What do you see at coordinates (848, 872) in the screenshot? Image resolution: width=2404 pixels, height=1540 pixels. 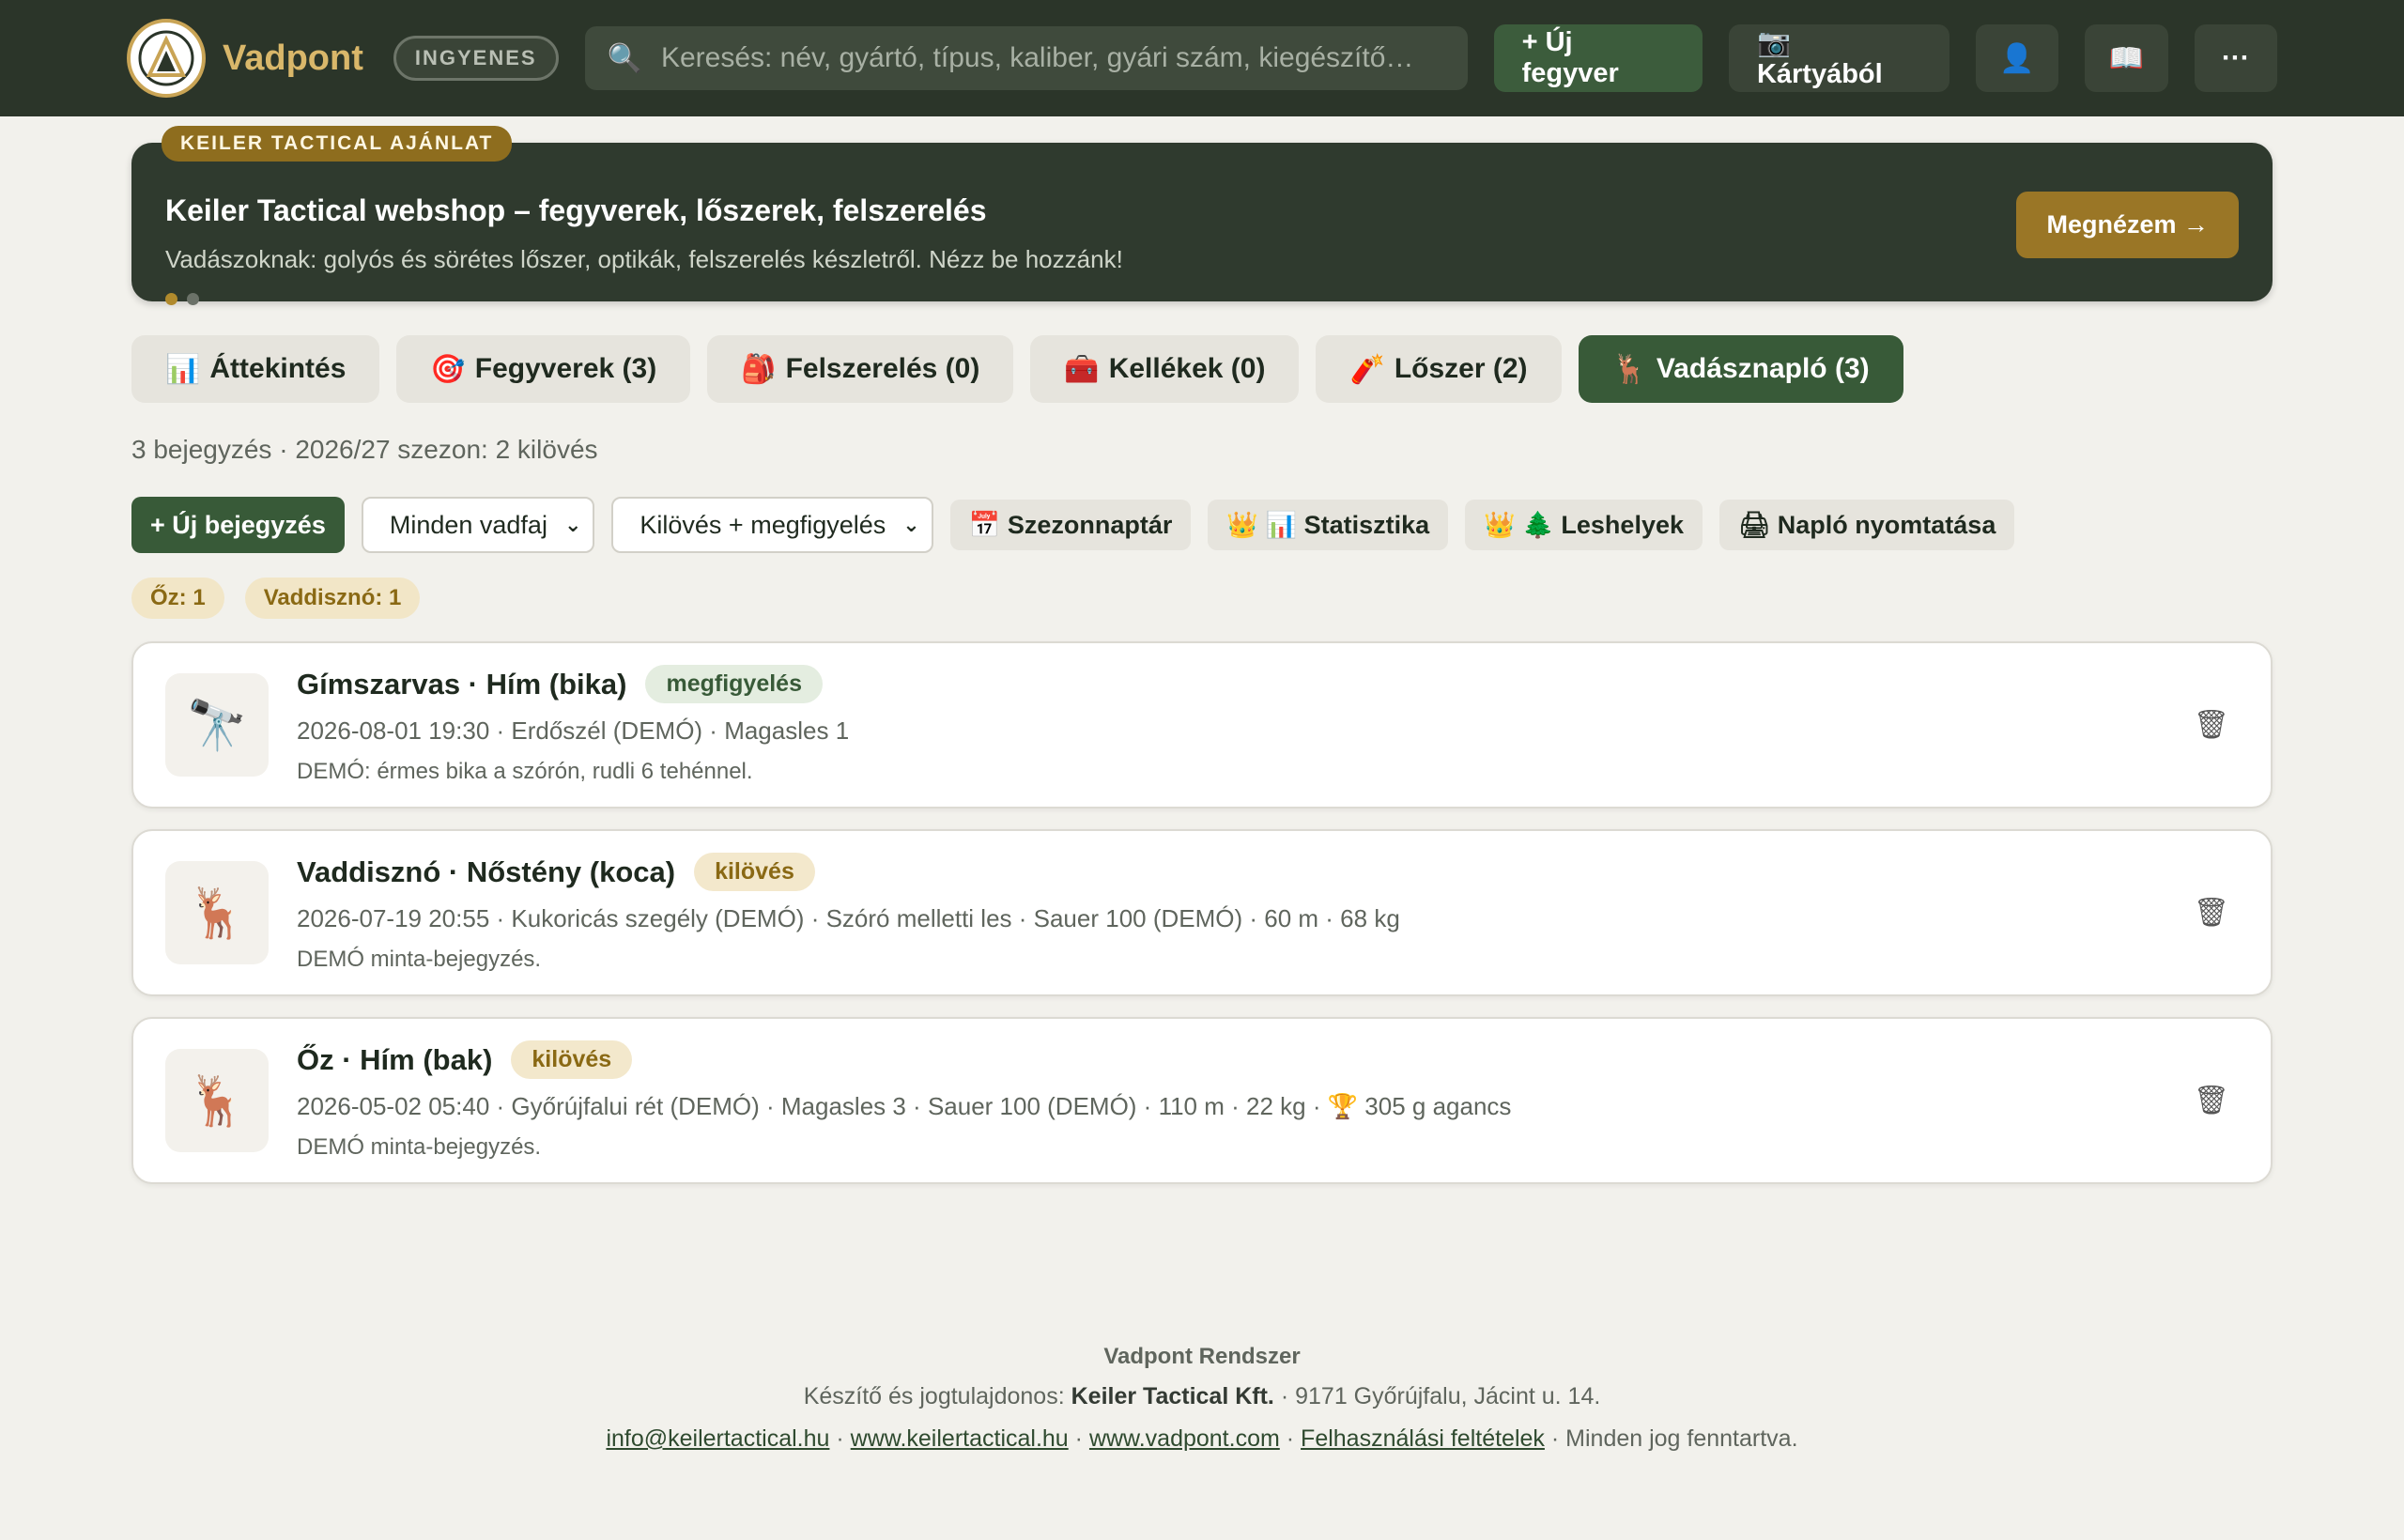 I see `entry-title-row: Vaddisznó · Nőstény (koca) kilövés` at bounding box center [848, 872].